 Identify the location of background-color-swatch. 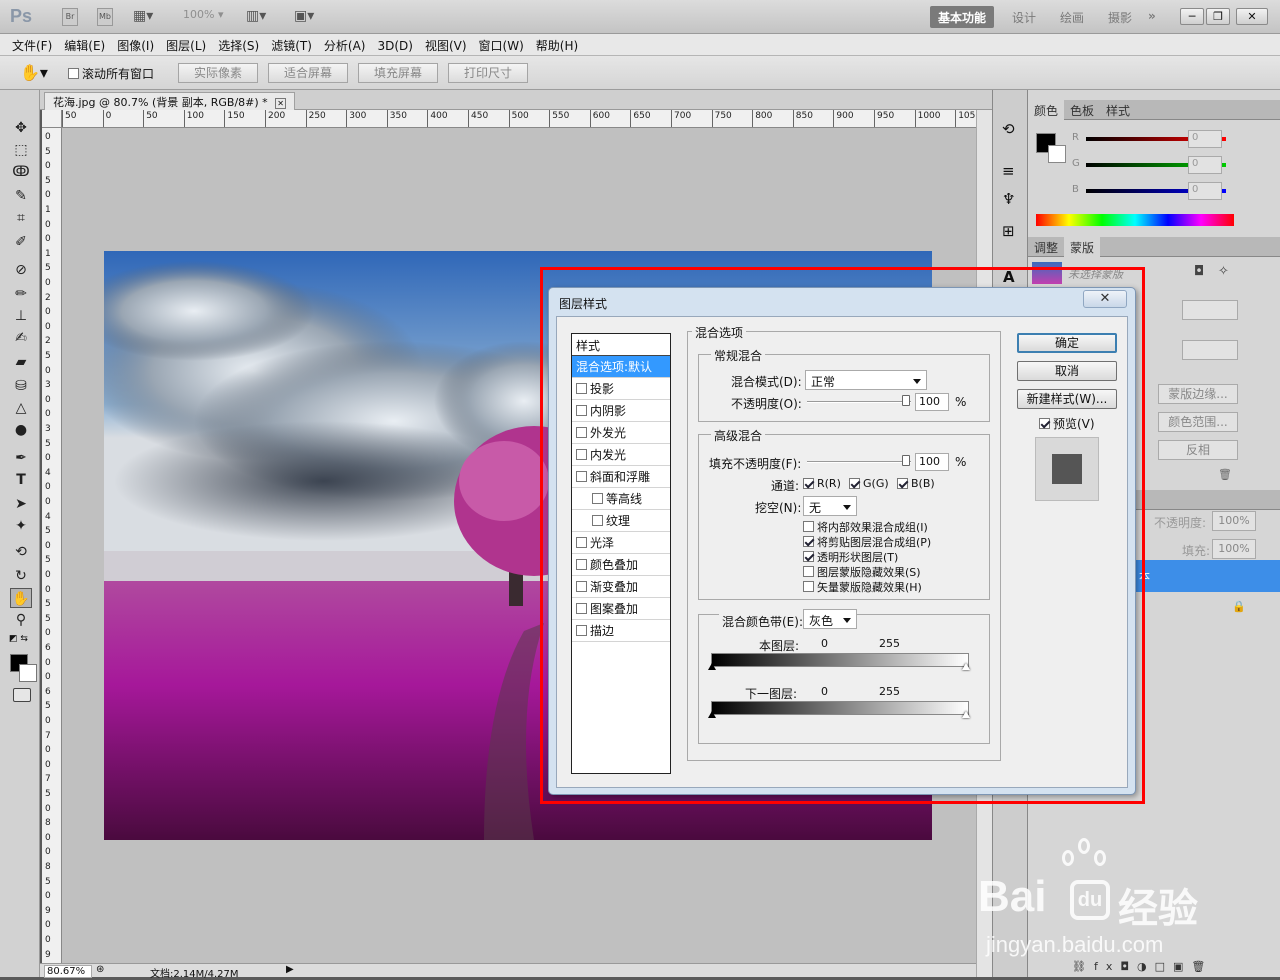
(28, 673).